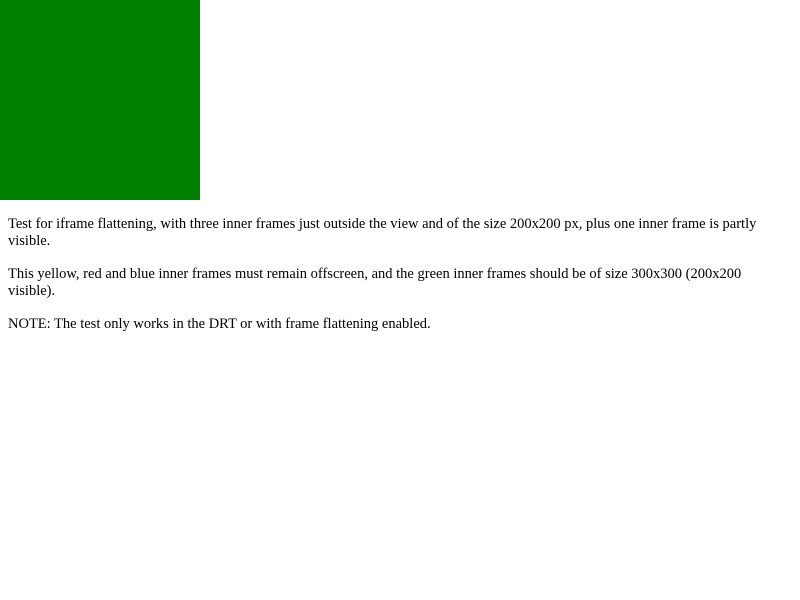 The width and height of the screenshot is (800, 600). What do you see at coordinates (100, 100) in the screenshot?
I see `green-inner-frame` at bounding box center [100, 100].